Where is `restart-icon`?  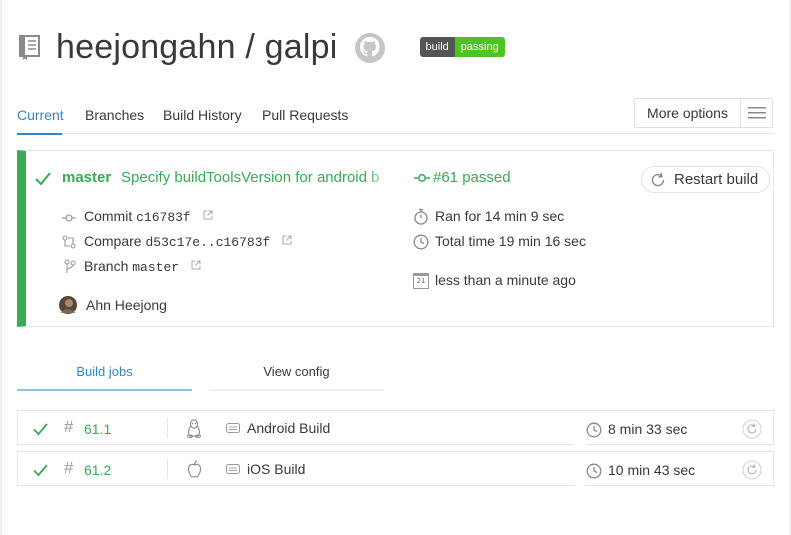 restart-icon is located at coordinates (658, 179).